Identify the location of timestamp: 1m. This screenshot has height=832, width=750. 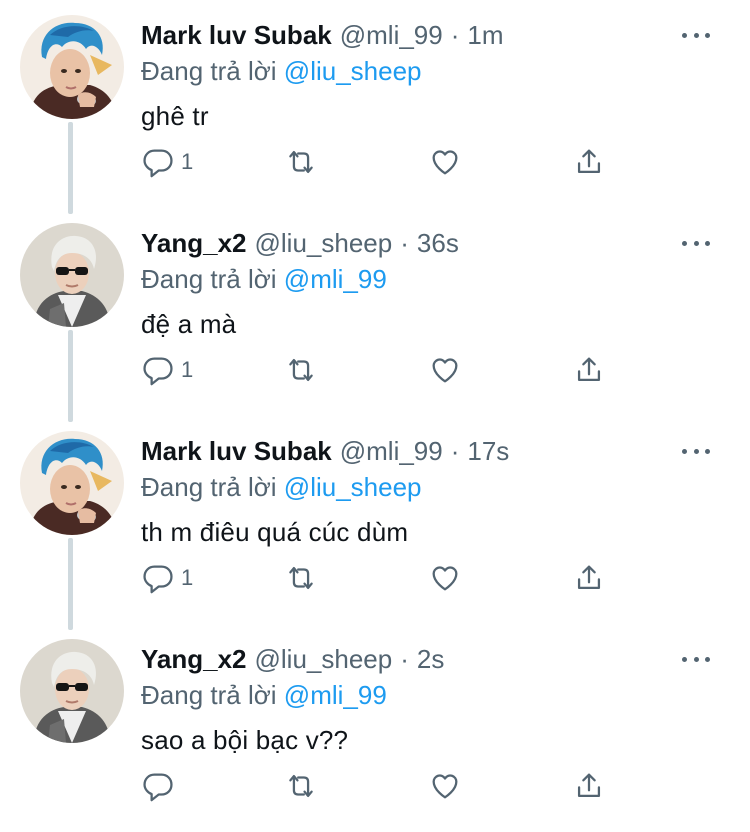
(485, 35).